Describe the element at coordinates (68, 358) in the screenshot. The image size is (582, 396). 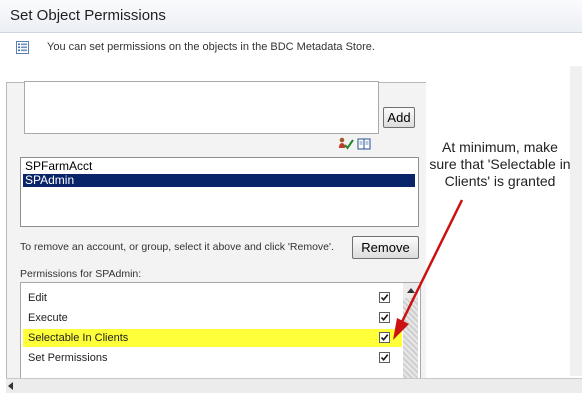
I see `permission-label: Set Permissions` at that location.